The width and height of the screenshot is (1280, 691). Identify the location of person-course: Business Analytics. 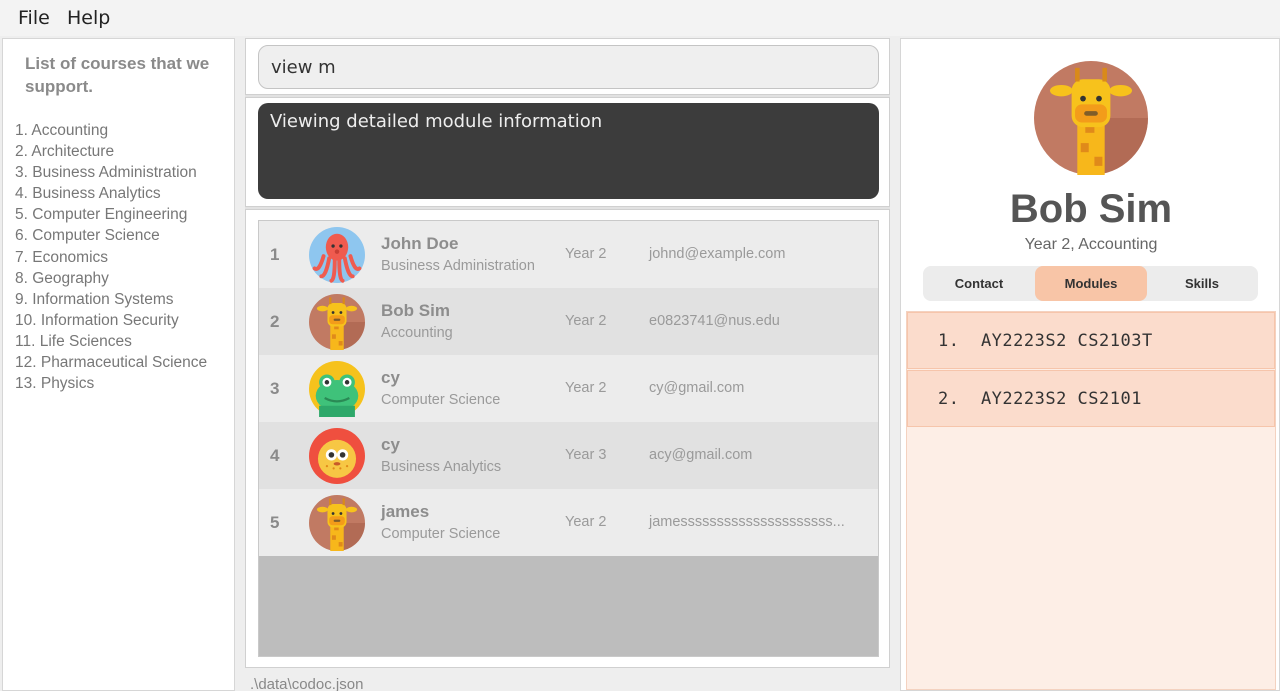
(441, 467).